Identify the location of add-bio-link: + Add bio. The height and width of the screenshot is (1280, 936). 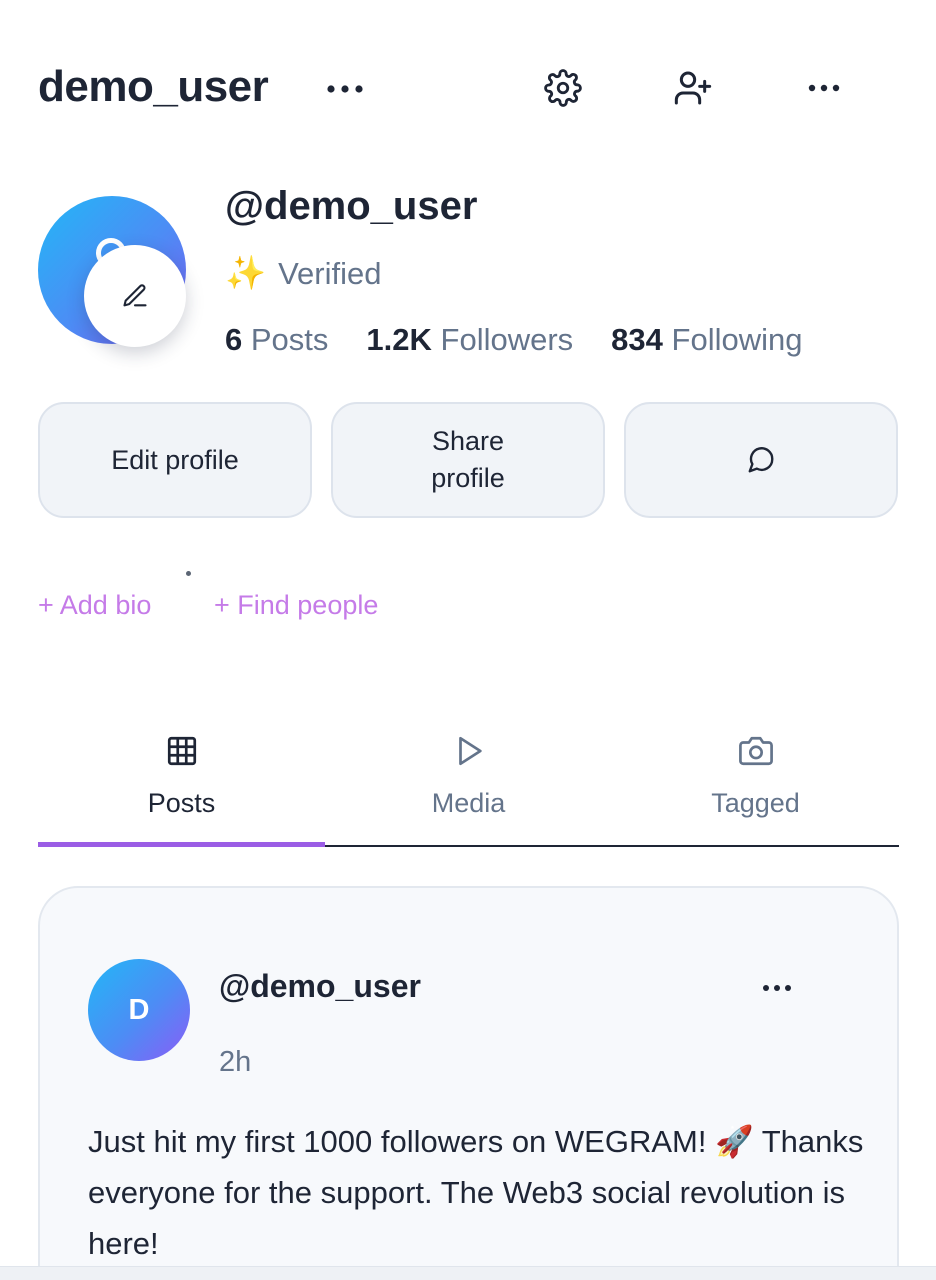
(94, 605).